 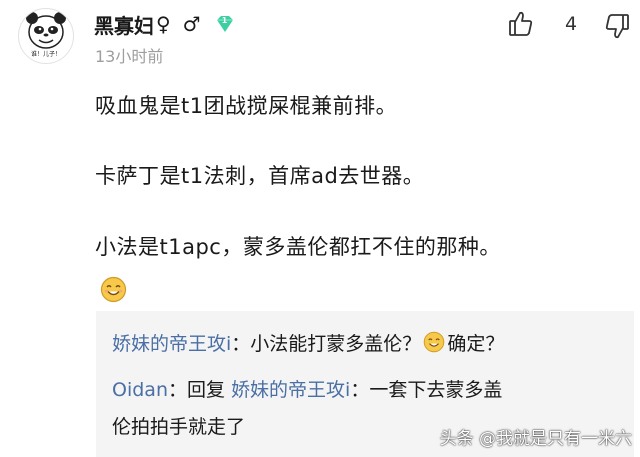 What do you see at coordinates (571, 24) in the screenshot?
I see `like-count: 4` at bounding box center [571, 24].